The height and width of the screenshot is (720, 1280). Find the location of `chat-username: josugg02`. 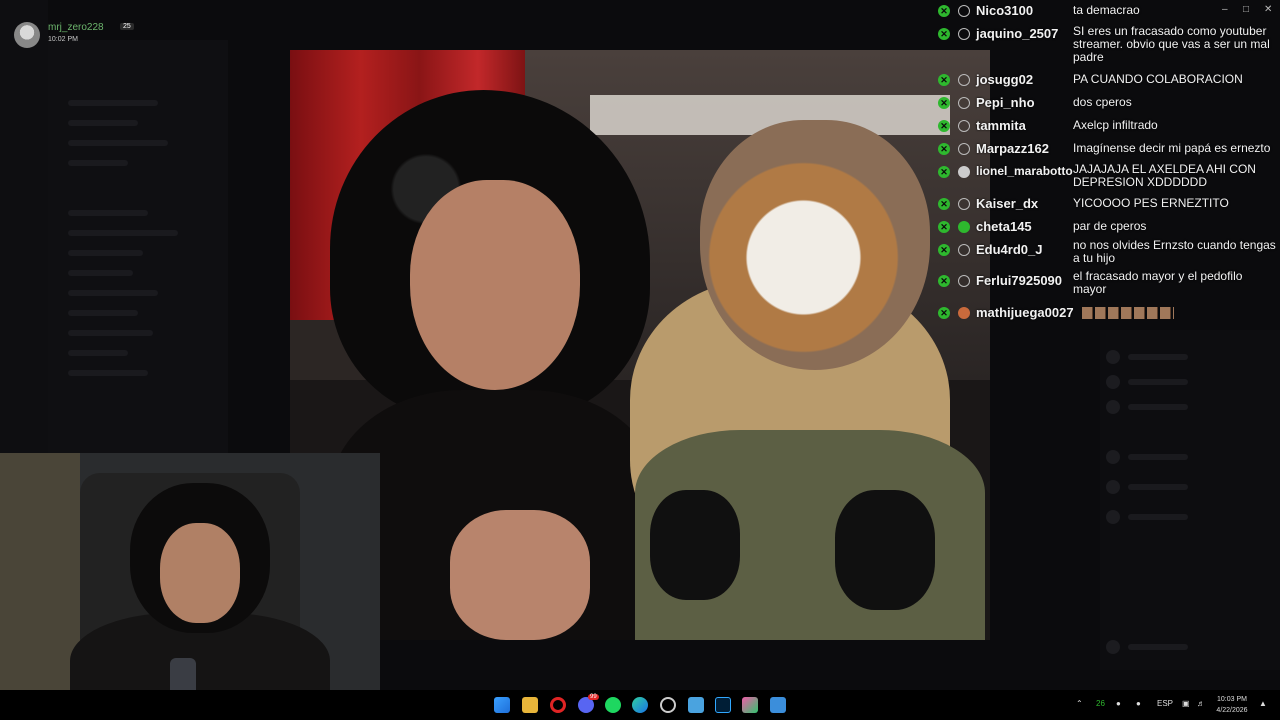

chat-username: josugg02 is located at coordinates (1005, 79).